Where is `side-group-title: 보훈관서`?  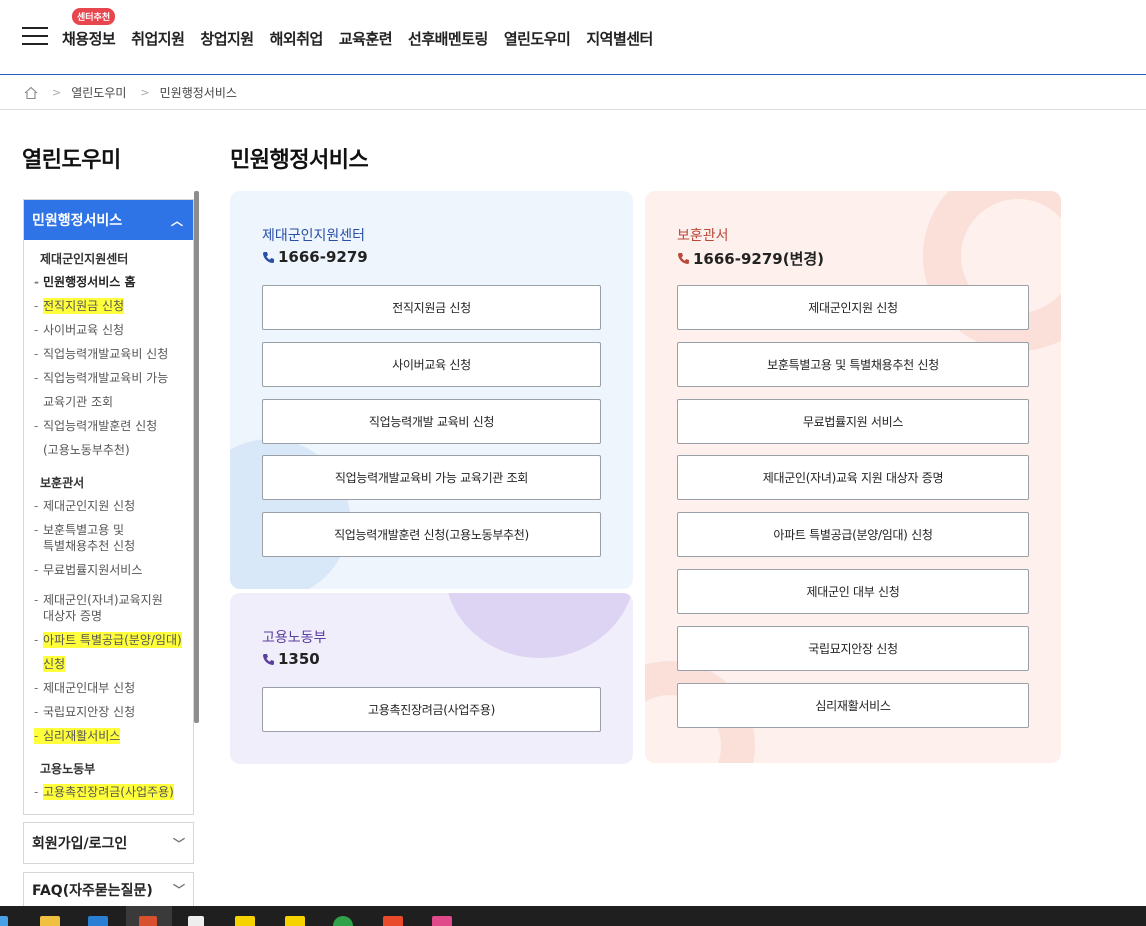 side-group-title: 보훈관서 is located at coordinates (62, 483).